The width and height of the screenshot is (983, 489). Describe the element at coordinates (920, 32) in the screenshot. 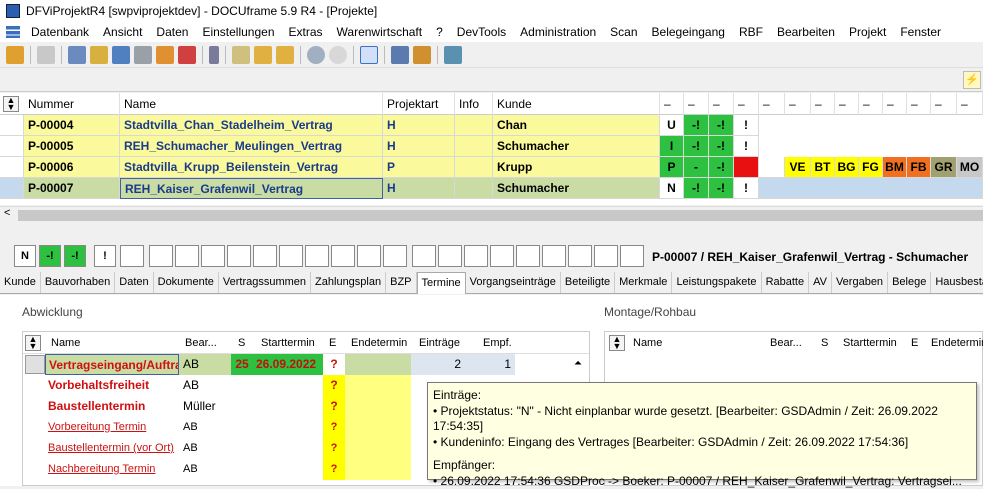

I see `menu-fenster: Fenster` at that location.